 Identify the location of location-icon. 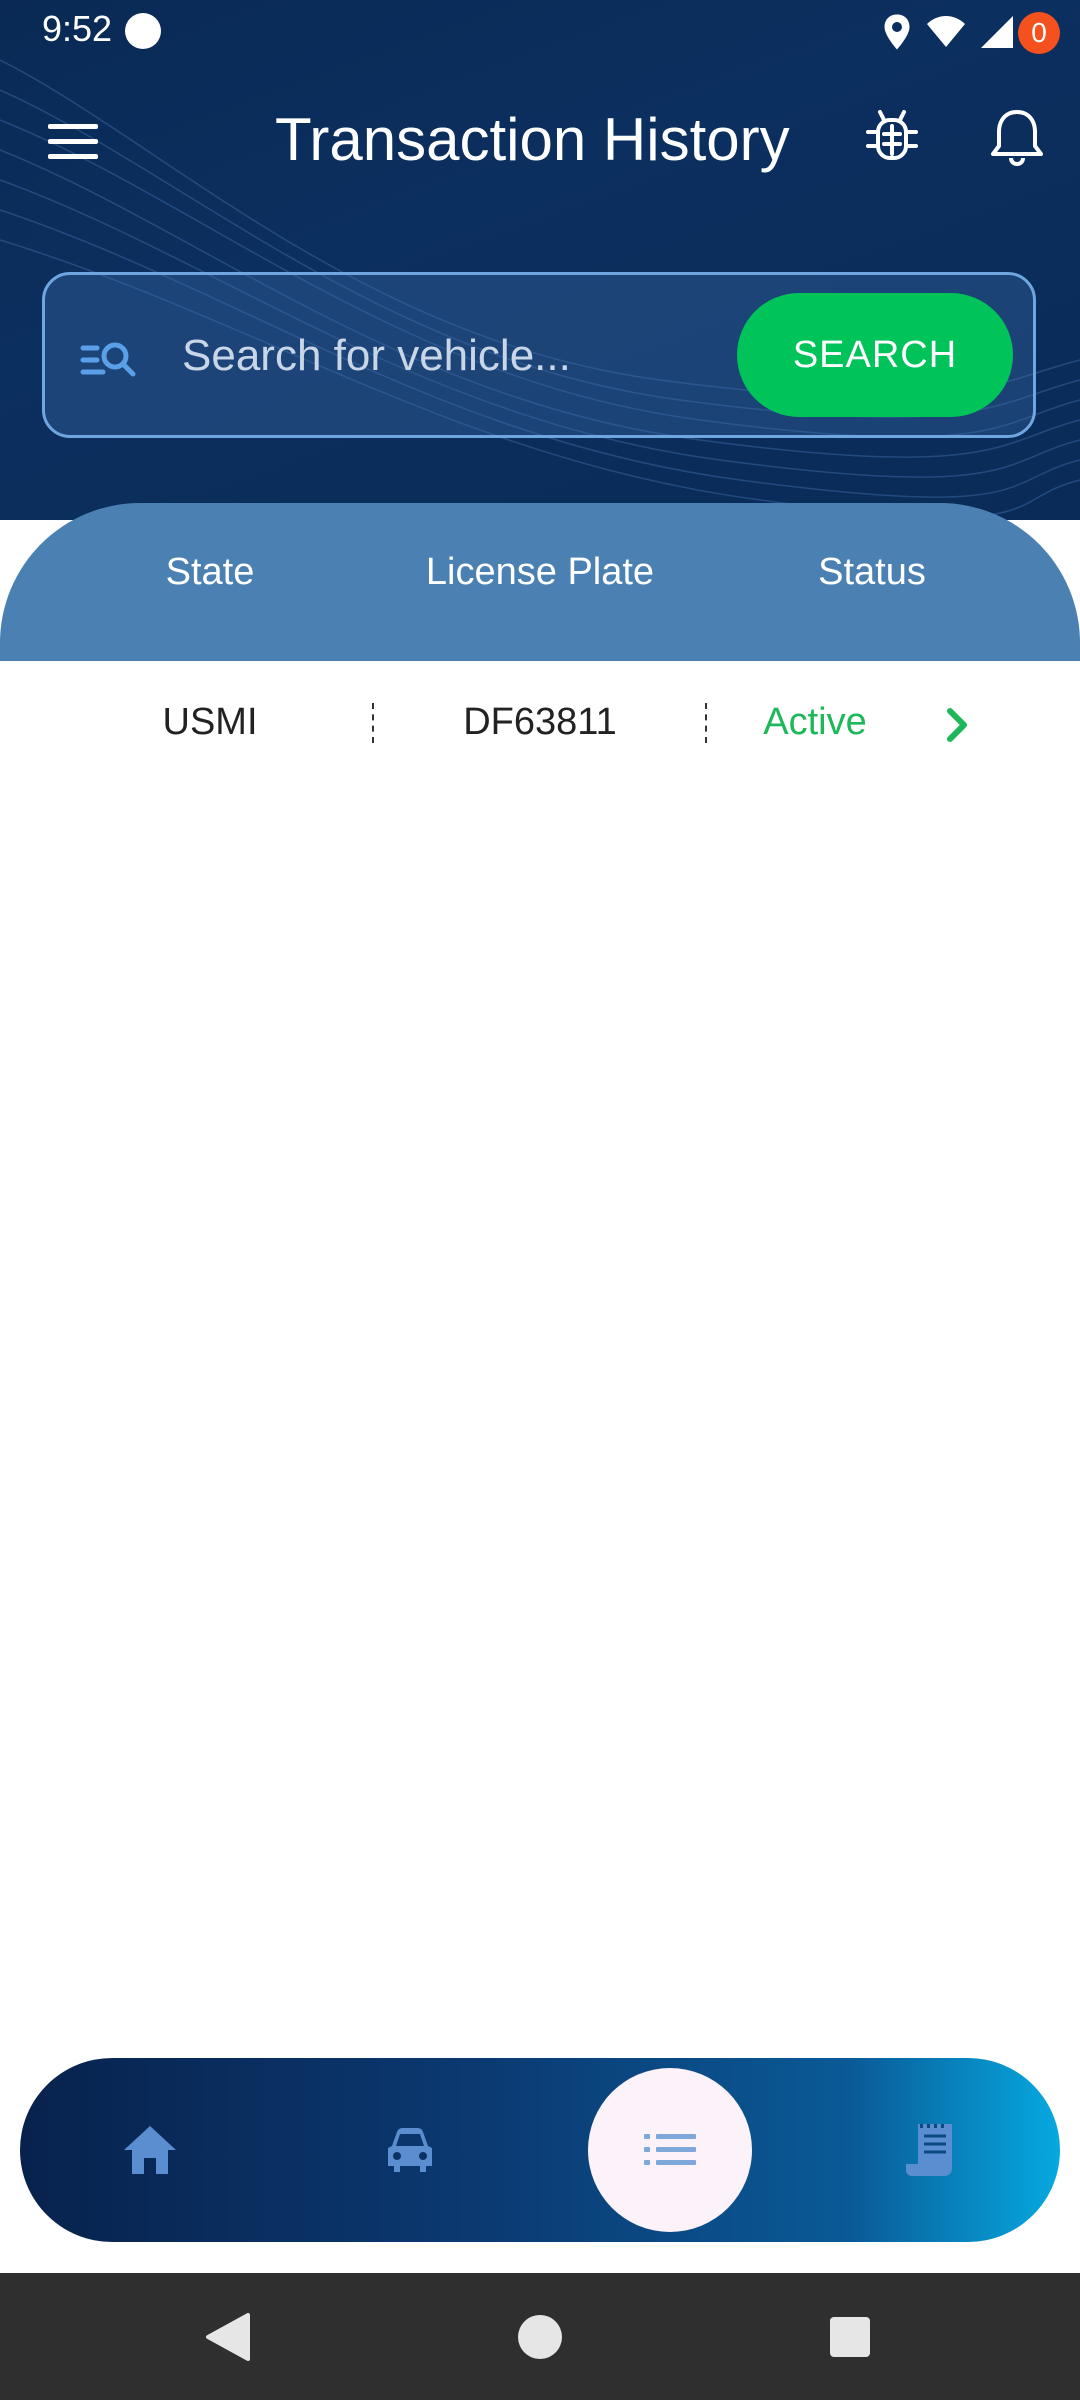
(897, 32).